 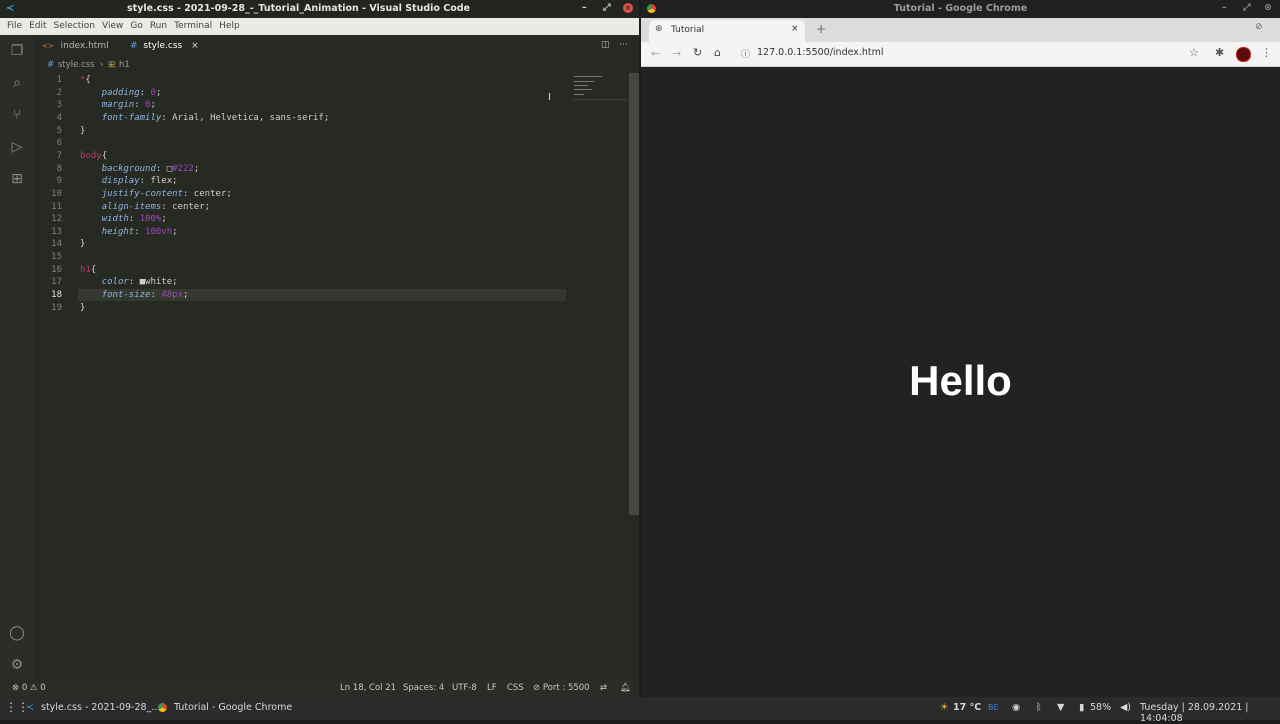 What do you see at coordinates (1259, 27) in the screenshot?
I see `tab-search-icon: ⊘` at bounding box center [1259, 27].